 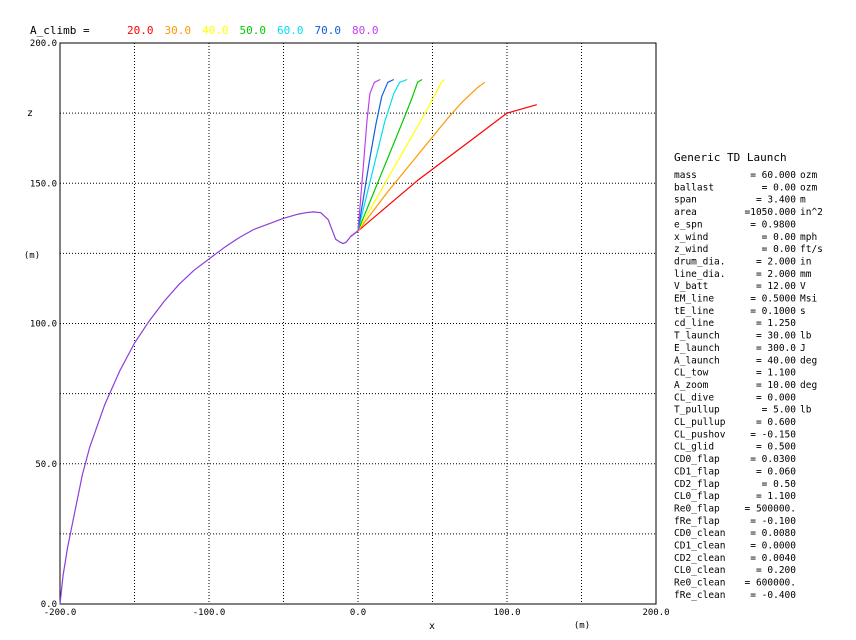 What do you see at coordinates (699, 558) in the screenshot?
I see `param-name: CD2_clean` at bounding box center [699, 558].